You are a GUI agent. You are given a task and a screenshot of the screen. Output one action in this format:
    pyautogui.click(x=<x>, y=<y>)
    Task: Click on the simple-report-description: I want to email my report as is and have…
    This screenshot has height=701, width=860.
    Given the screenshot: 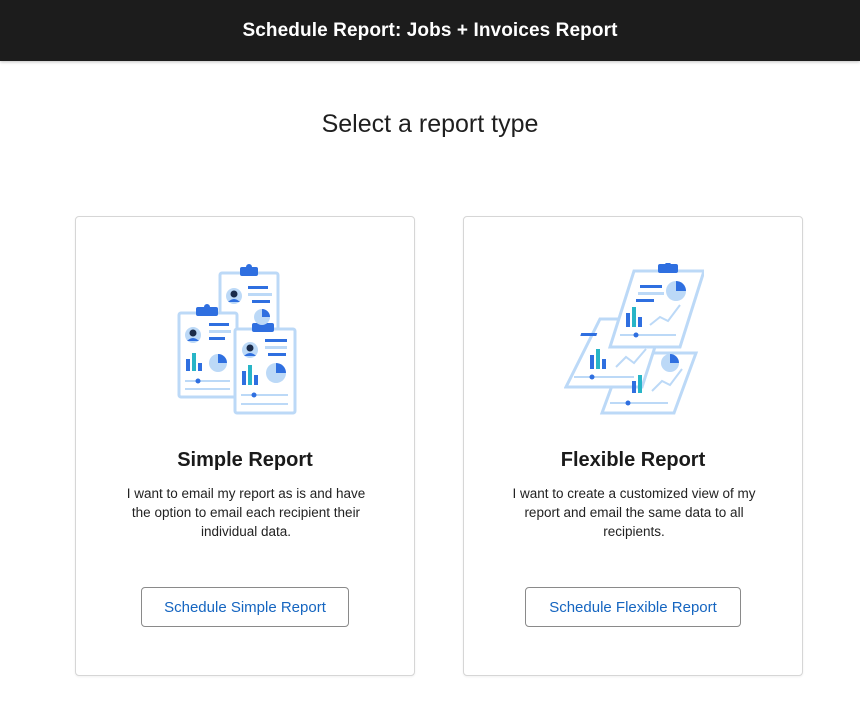 What is the action you would take?
    pyautogui.click(x=246, y=512)
    